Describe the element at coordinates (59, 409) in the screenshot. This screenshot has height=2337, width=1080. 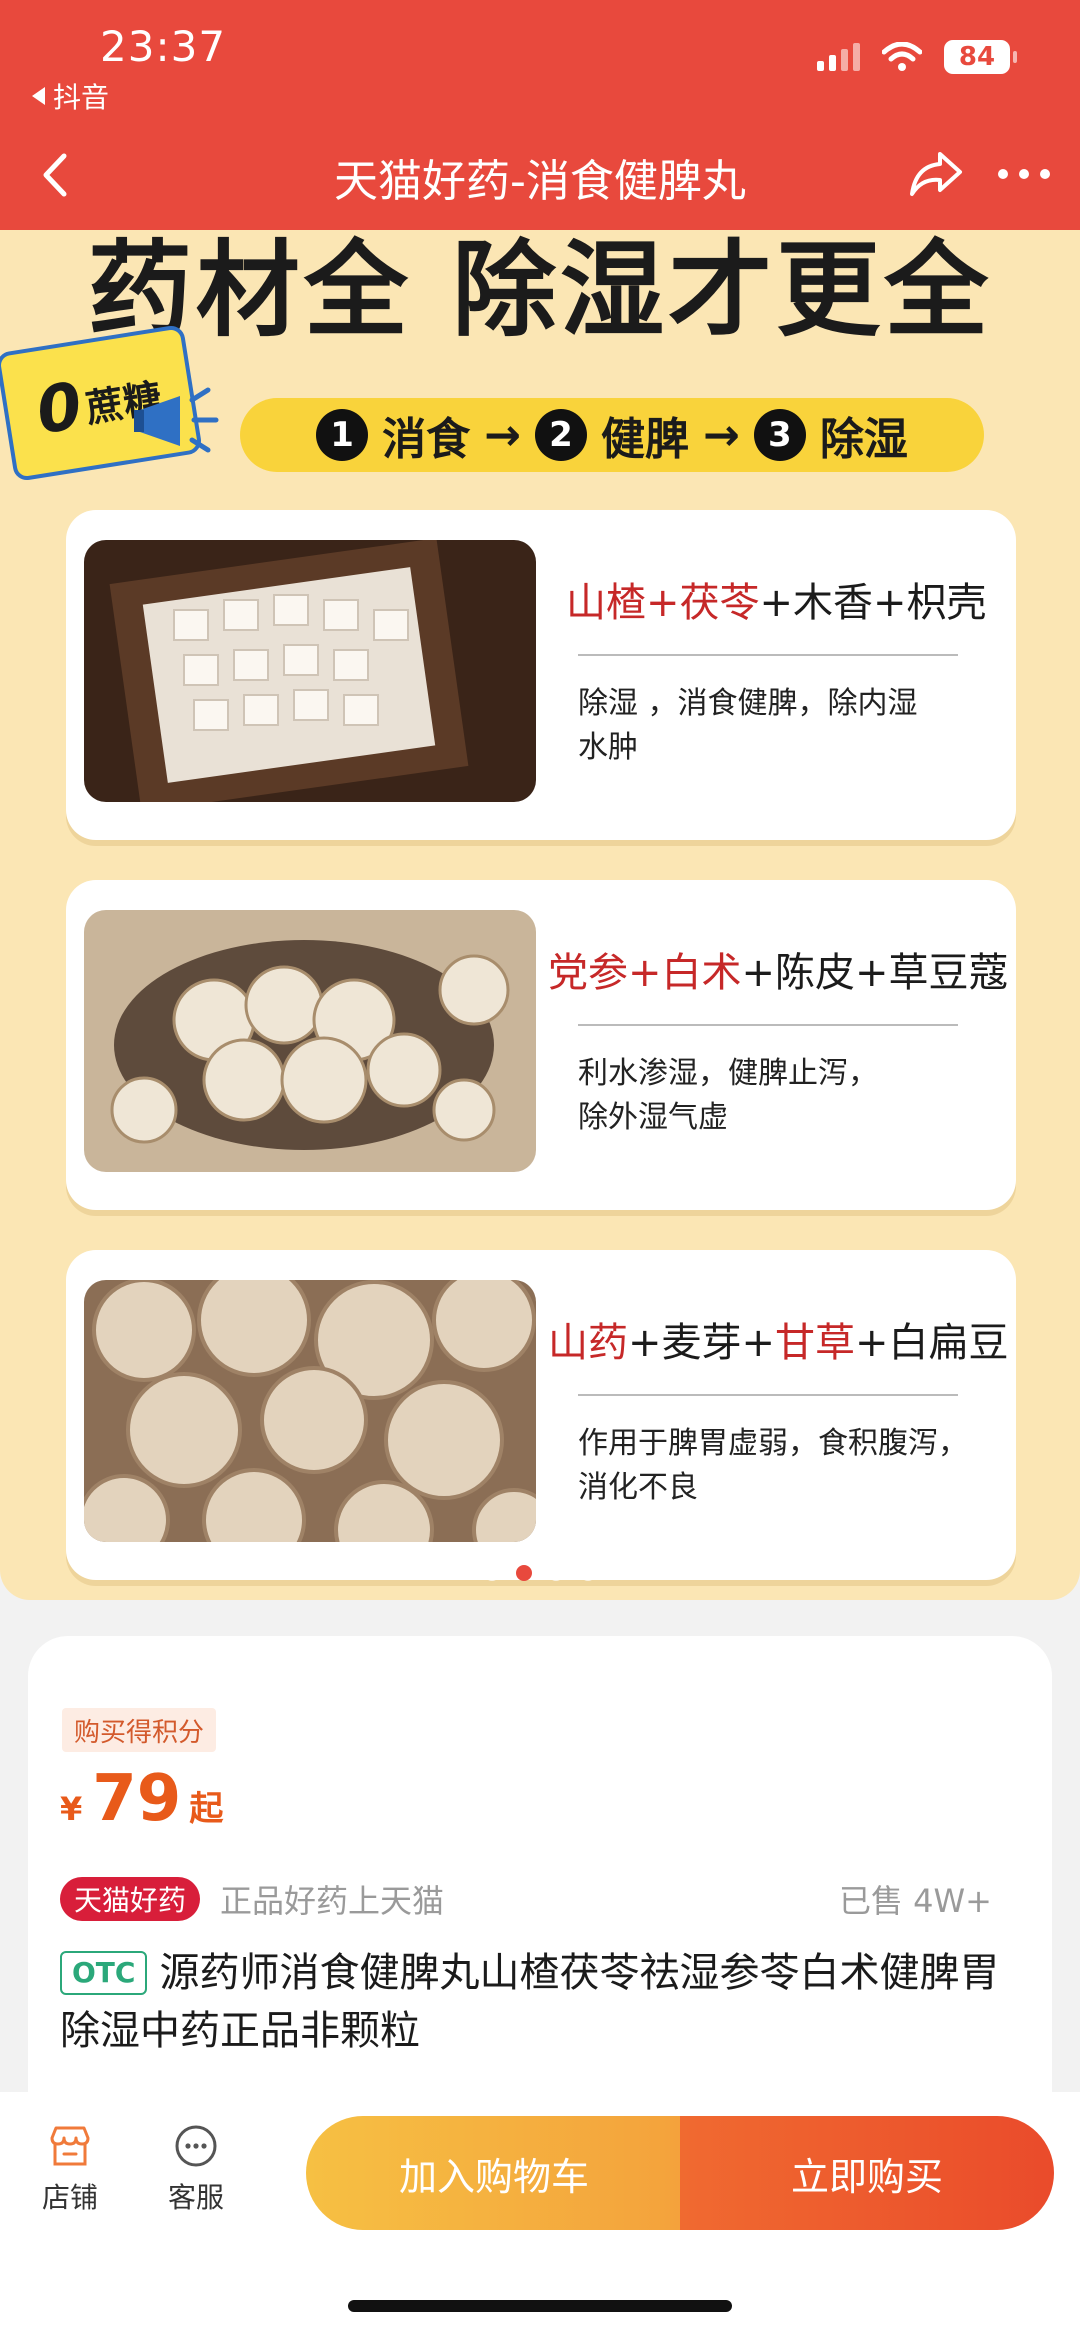
I see `zero-text: 0` at that location.